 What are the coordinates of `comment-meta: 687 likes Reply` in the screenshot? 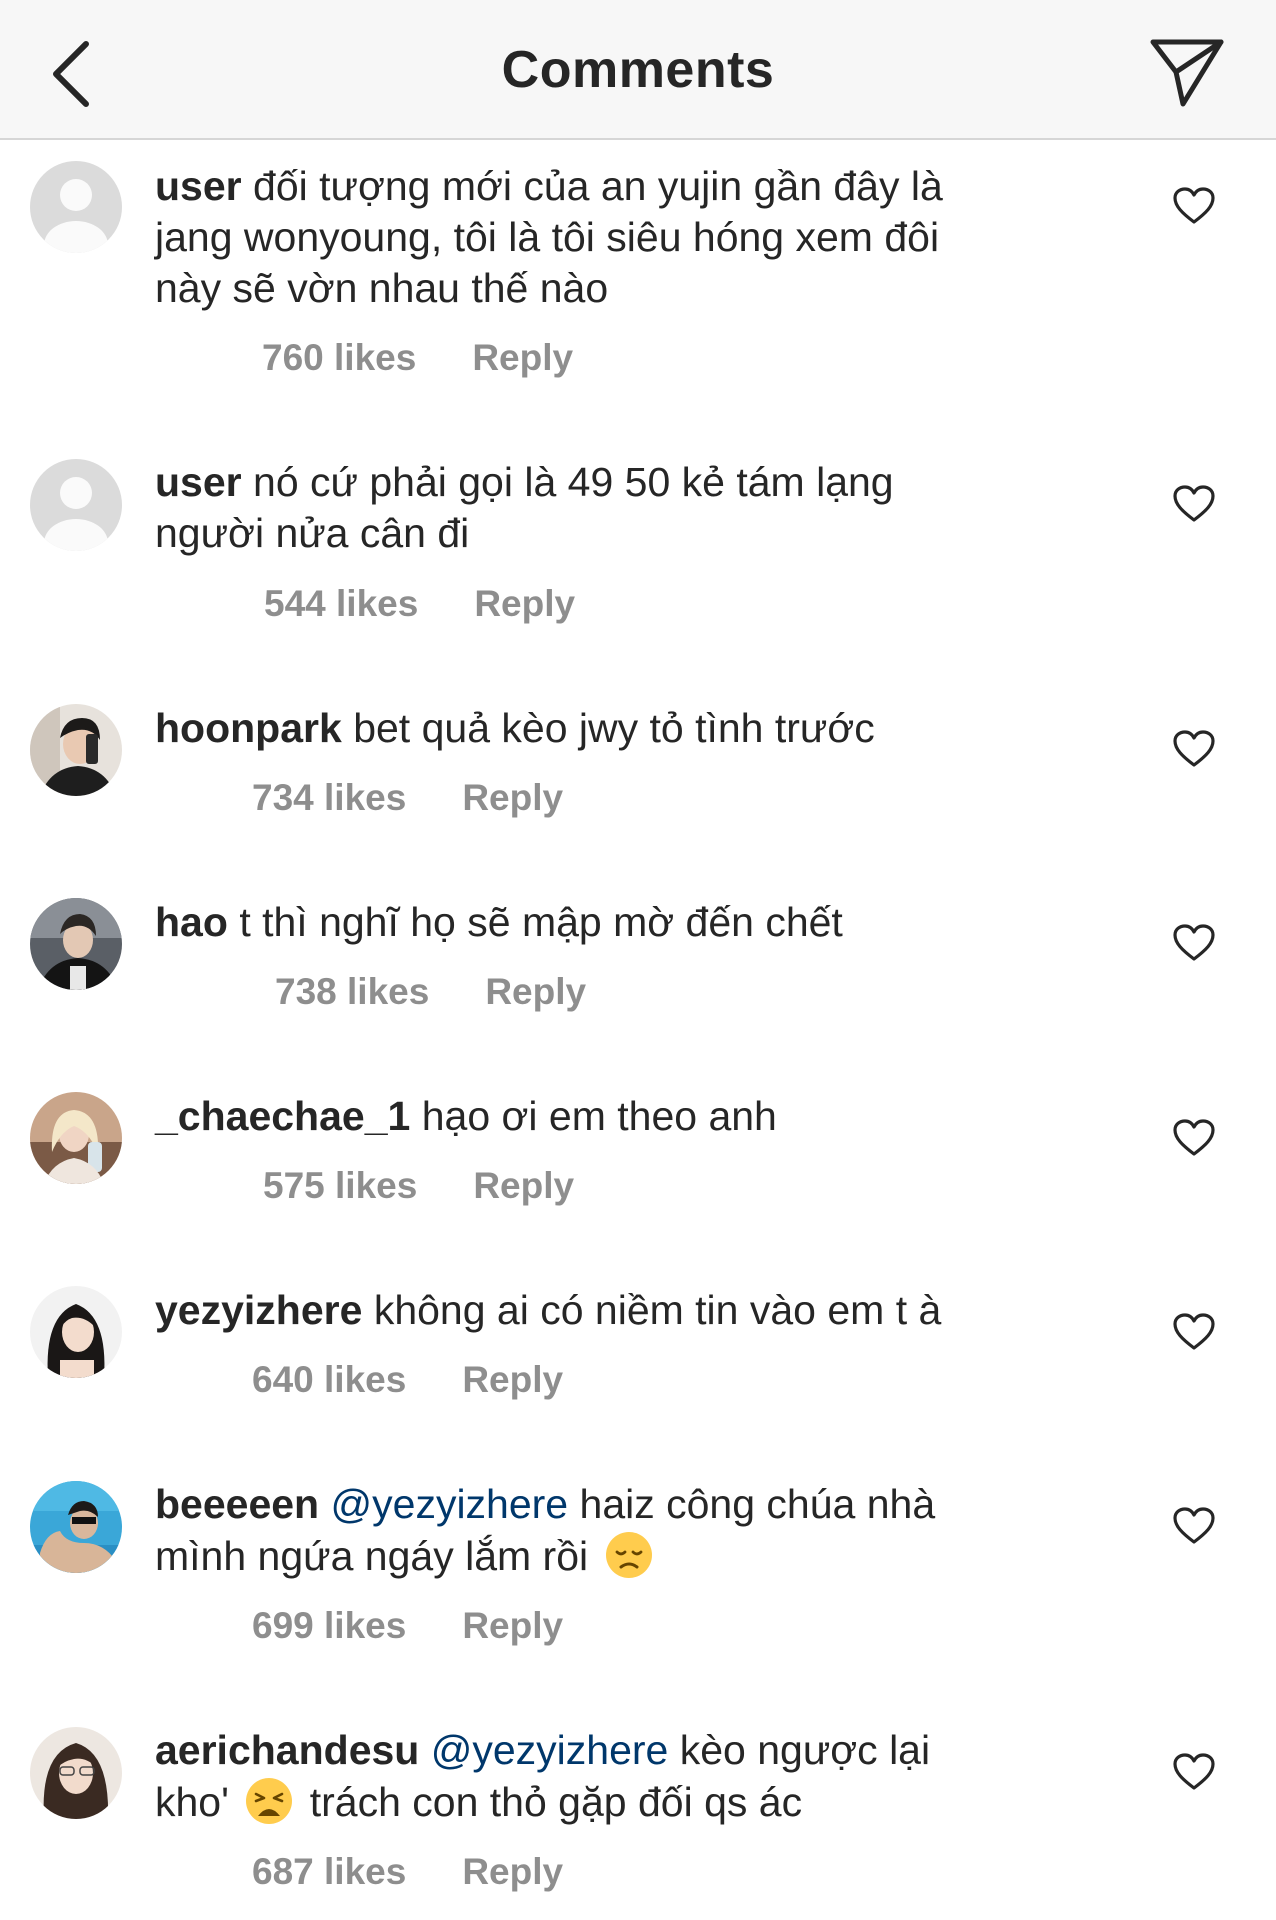 It's located at (407, 1872).